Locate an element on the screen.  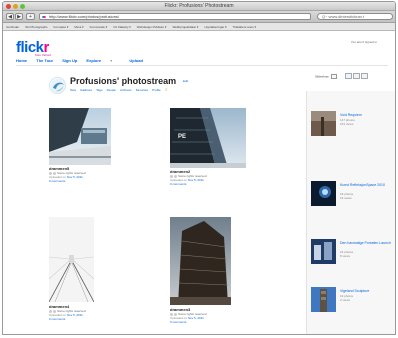
set-view-count: 2 views is located at coordinates (345, 300).